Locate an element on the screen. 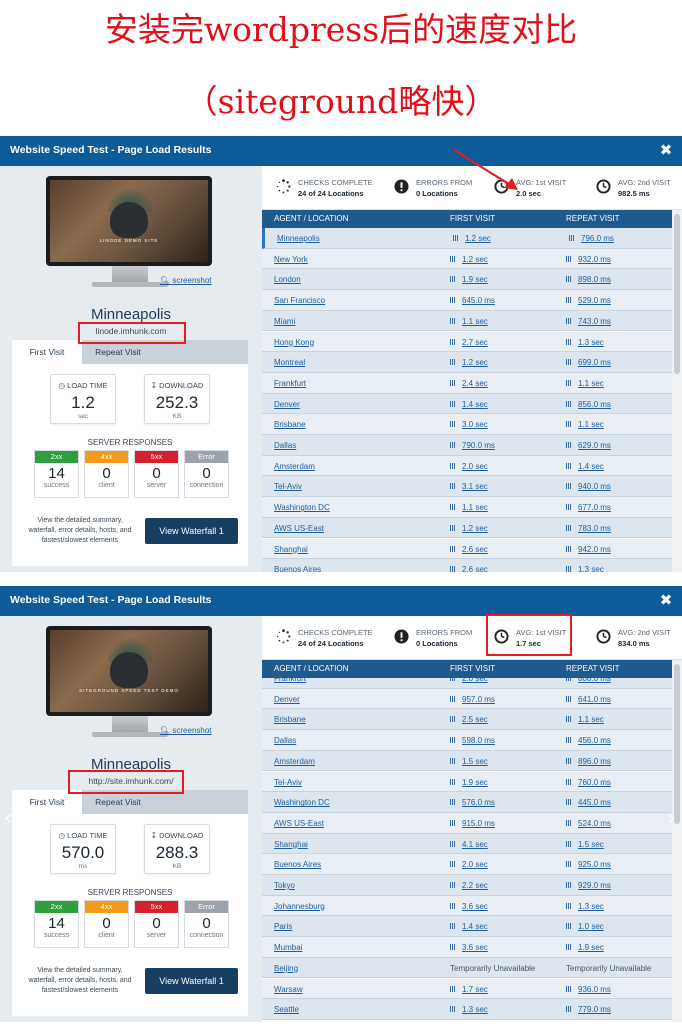  table-row: Brisbane 3.0 sec 1.1 sec is located at coordinates (467, 424).